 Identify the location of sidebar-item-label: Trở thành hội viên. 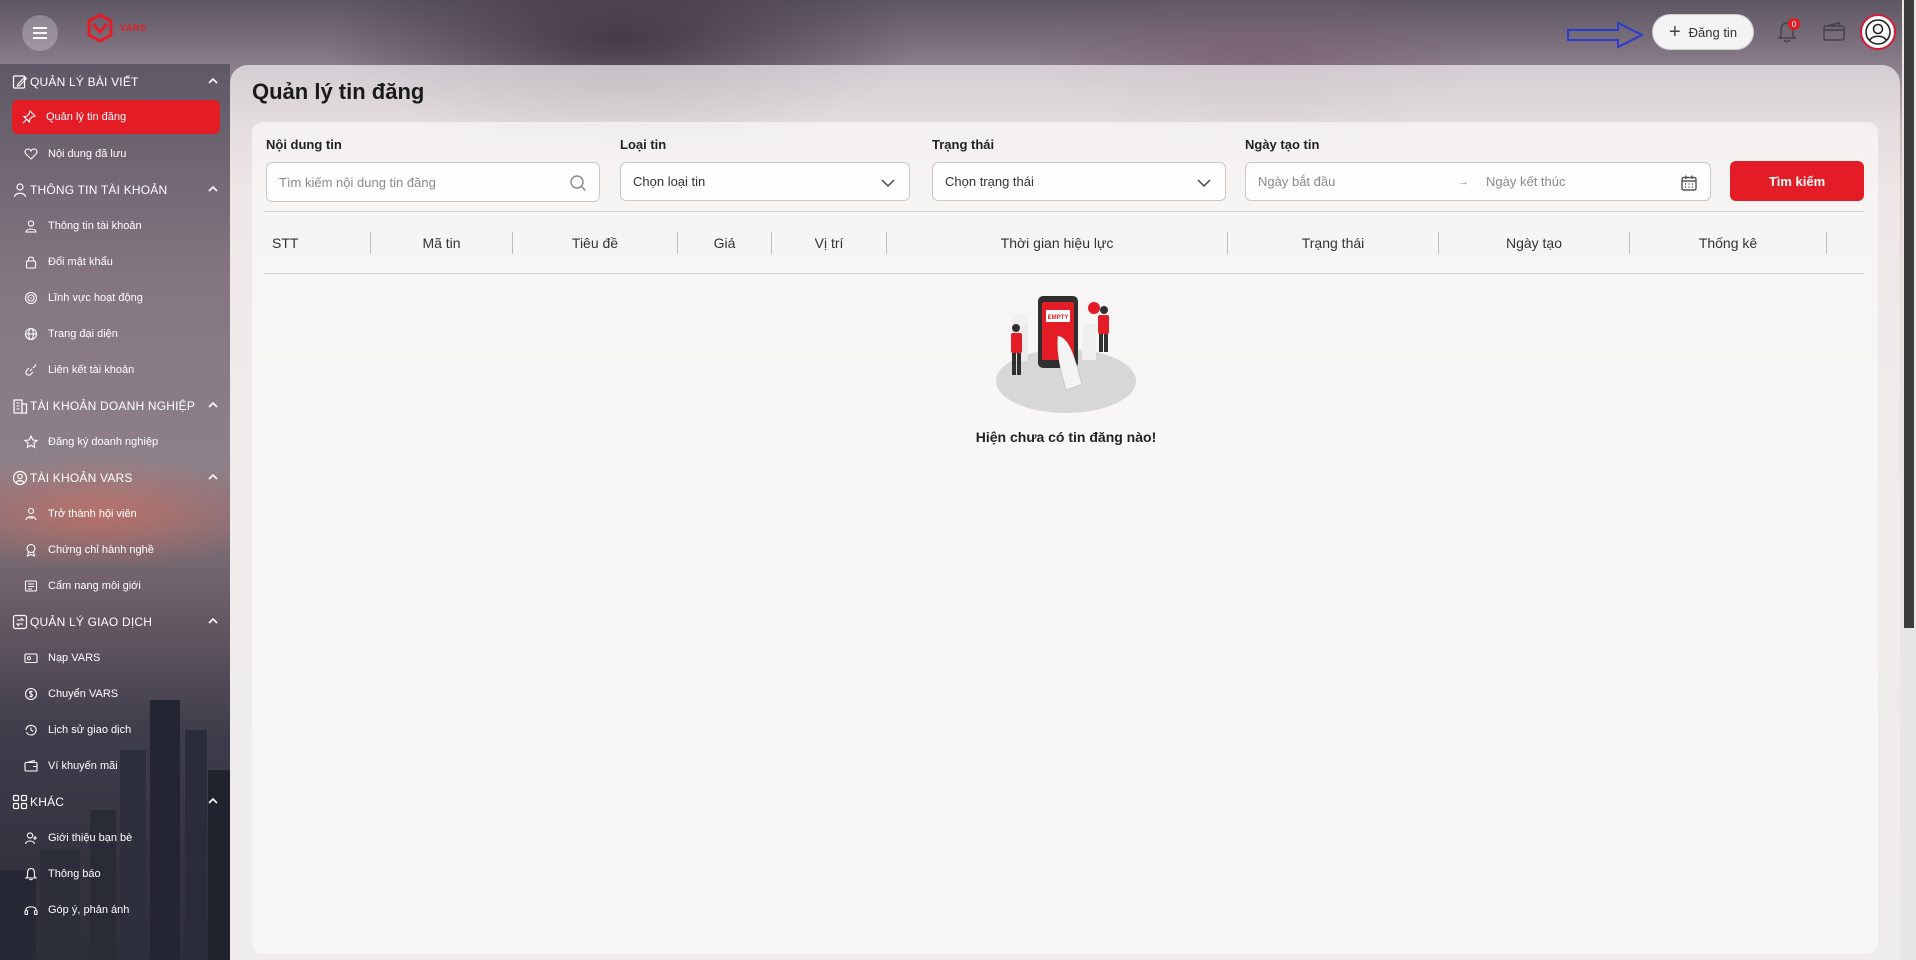
(92, 514).